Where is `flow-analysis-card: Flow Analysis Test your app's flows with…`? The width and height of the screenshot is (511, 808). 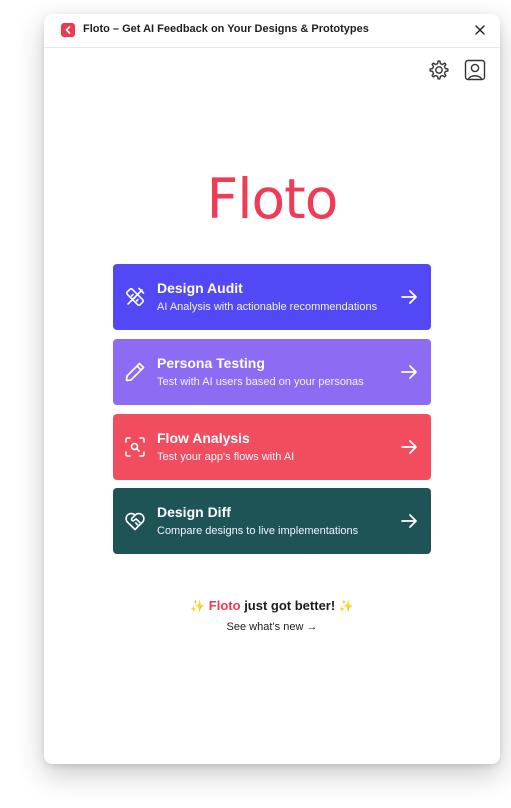 flow-analysis-card: Flow Analysis Test your app's flows with… is located at coordinates (272, 447).